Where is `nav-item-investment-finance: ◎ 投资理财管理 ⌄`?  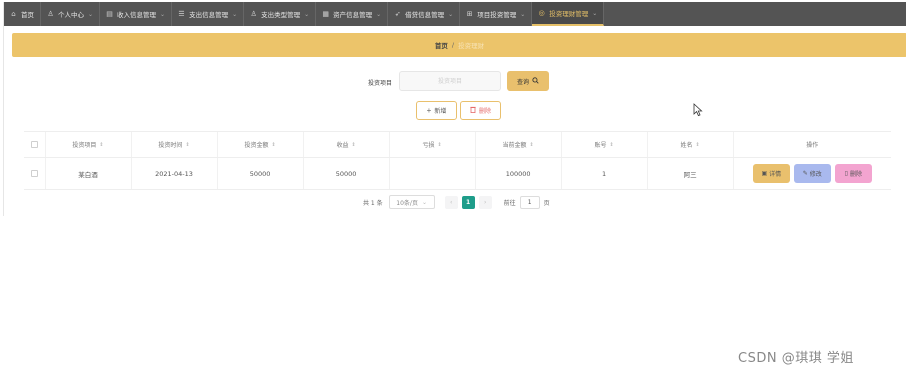 nav-item-investment-finance: ◎ 投资理财管理 ⌄ is located at coordinates (568, 14).